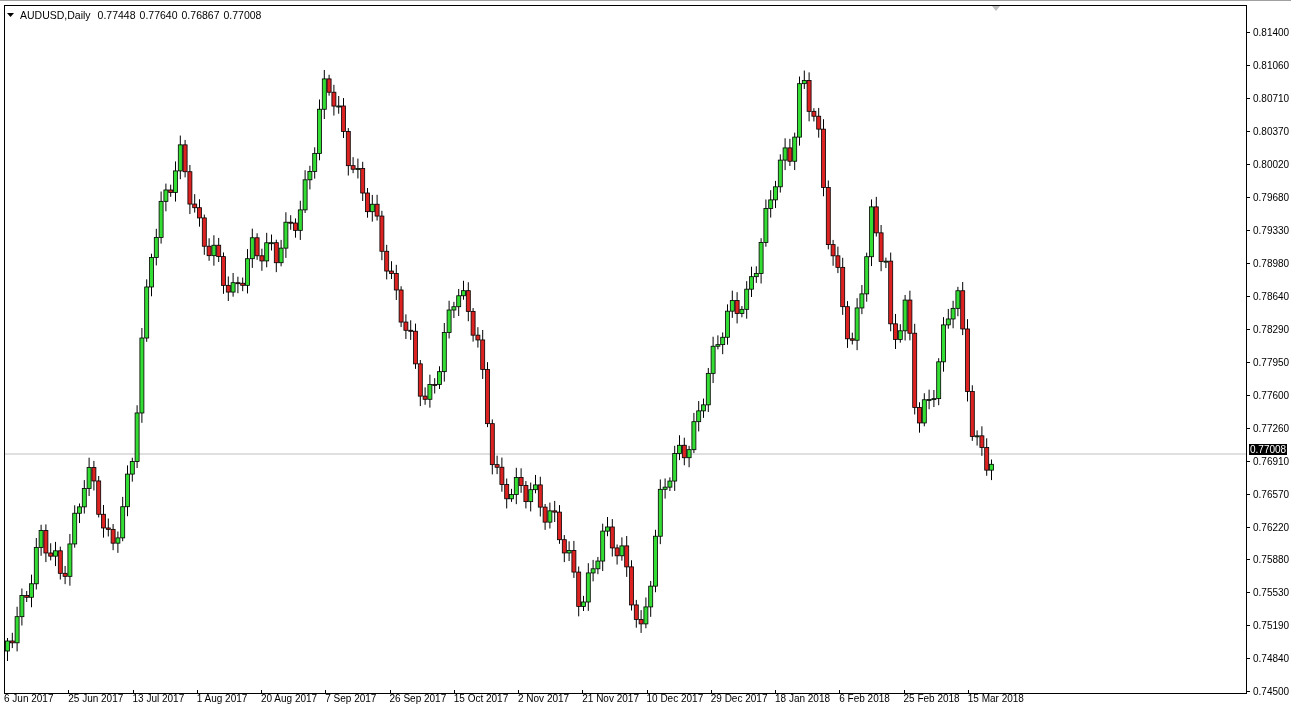  Describe the element at coordinates (418, 698) in the screenshot. I see `date-tick-label: 26 Sep 2017` at that location.